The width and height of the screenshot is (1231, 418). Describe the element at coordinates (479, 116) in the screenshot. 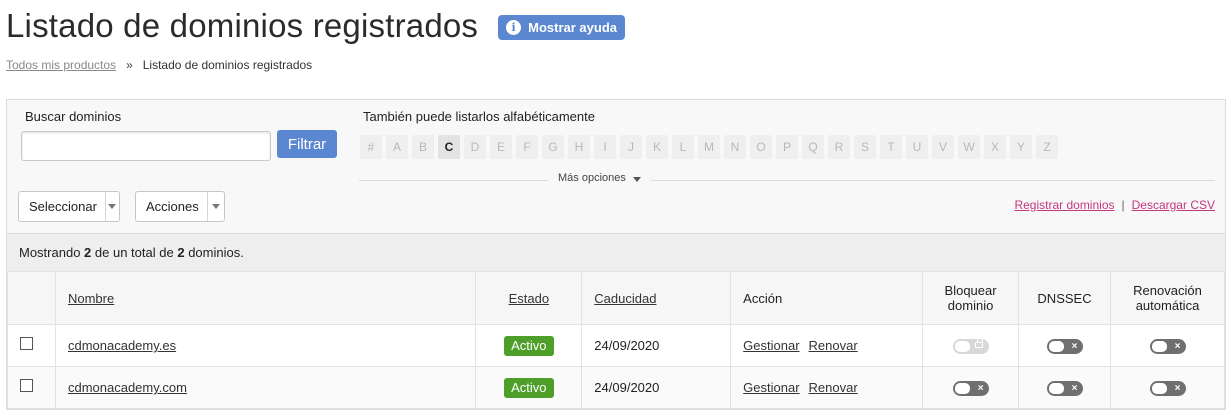

I see `alphabet-label: También puede listarlos alfabéticamente` at that location.